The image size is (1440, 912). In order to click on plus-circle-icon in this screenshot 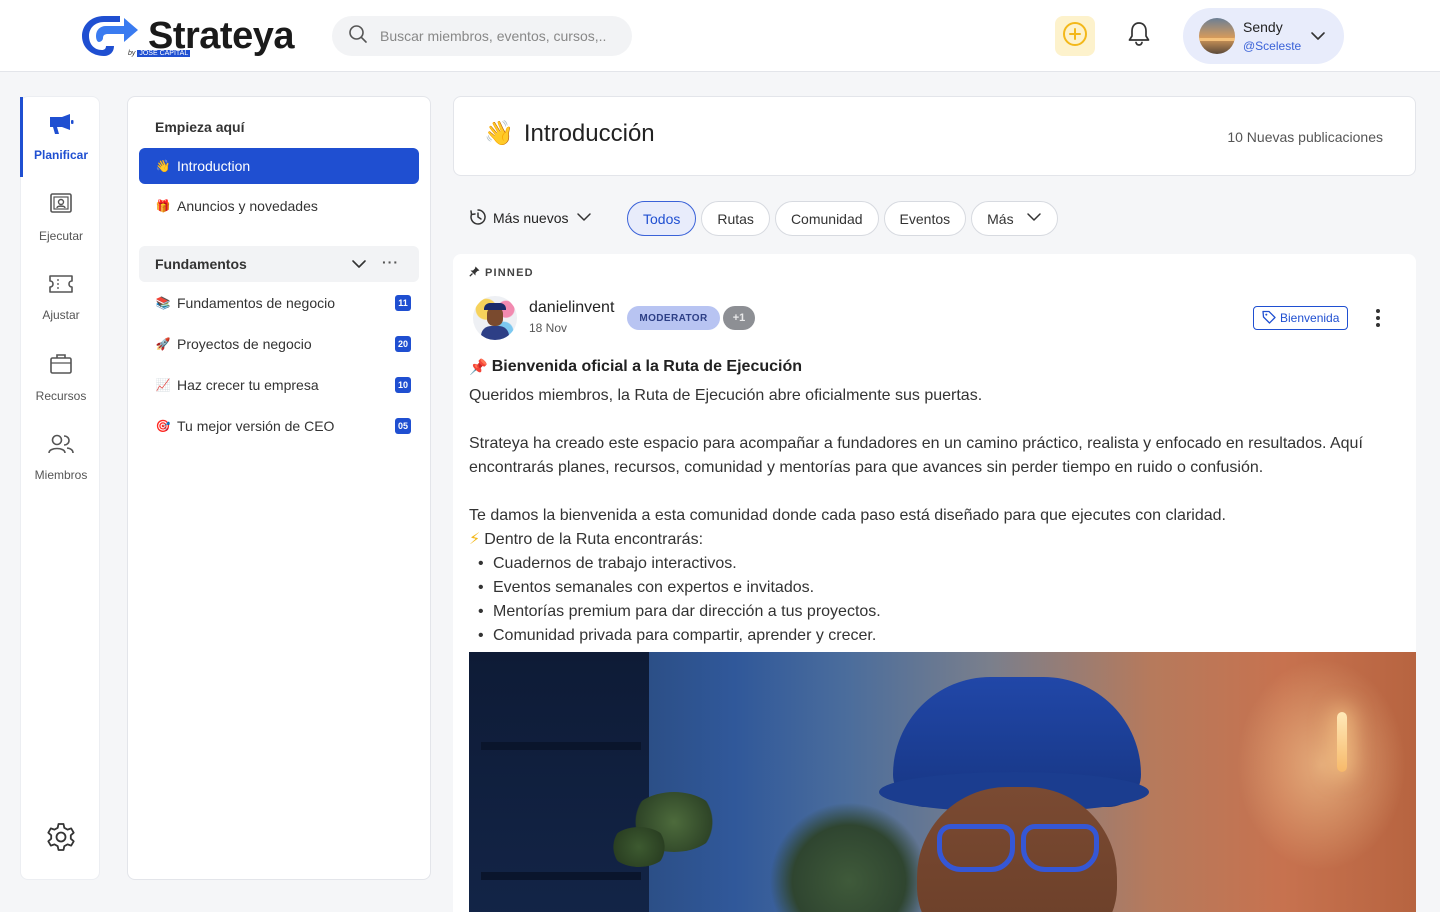, I will do `click(1075, 36)`.